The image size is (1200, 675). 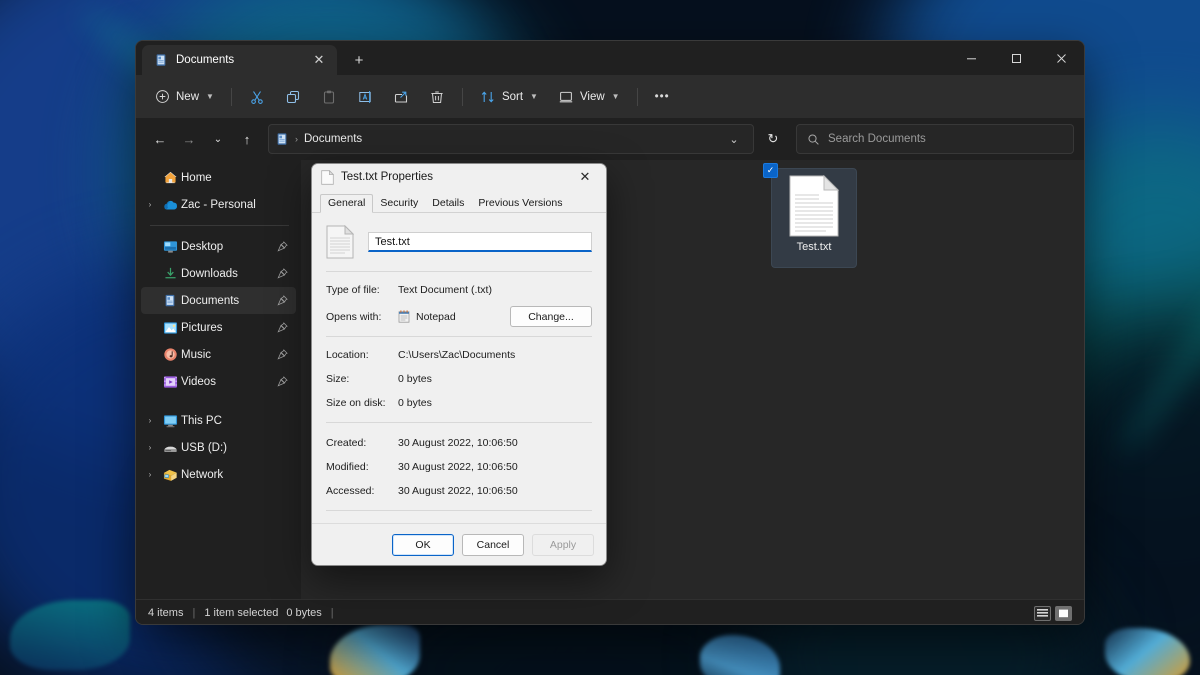 What do you see at coordinates (488, 97) in the screenshot?
I see `sort-icon` at bounding box center [488, 97].